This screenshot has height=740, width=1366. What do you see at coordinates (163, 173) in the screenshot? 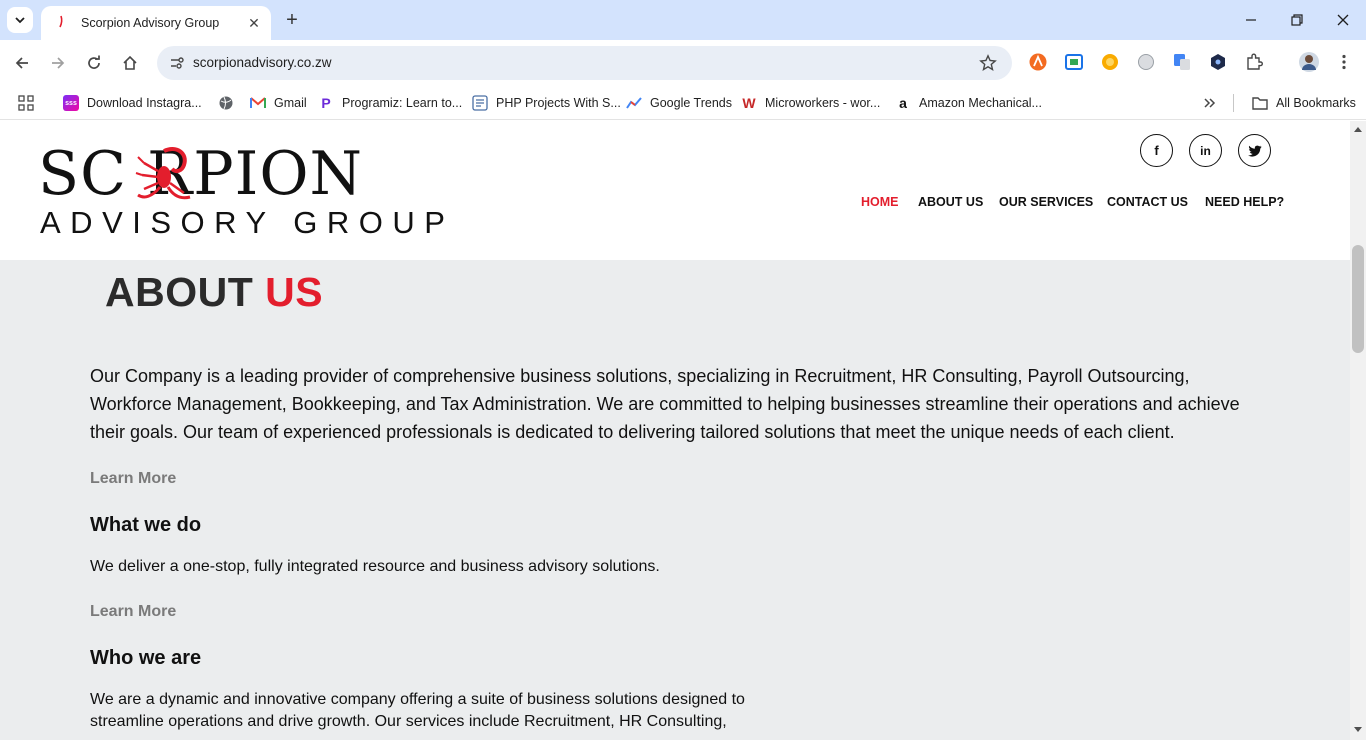
I see `scorpion-icon` at bounding box center [163, 173].